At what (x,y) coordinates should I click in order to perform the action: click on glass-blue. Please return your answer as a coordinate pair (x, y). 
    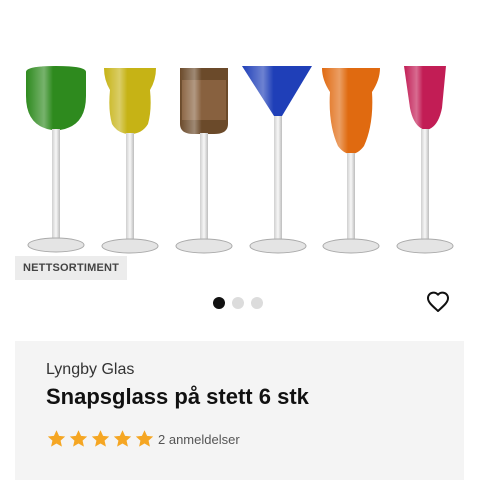
    Looking at the image, I should click on (277, 160).